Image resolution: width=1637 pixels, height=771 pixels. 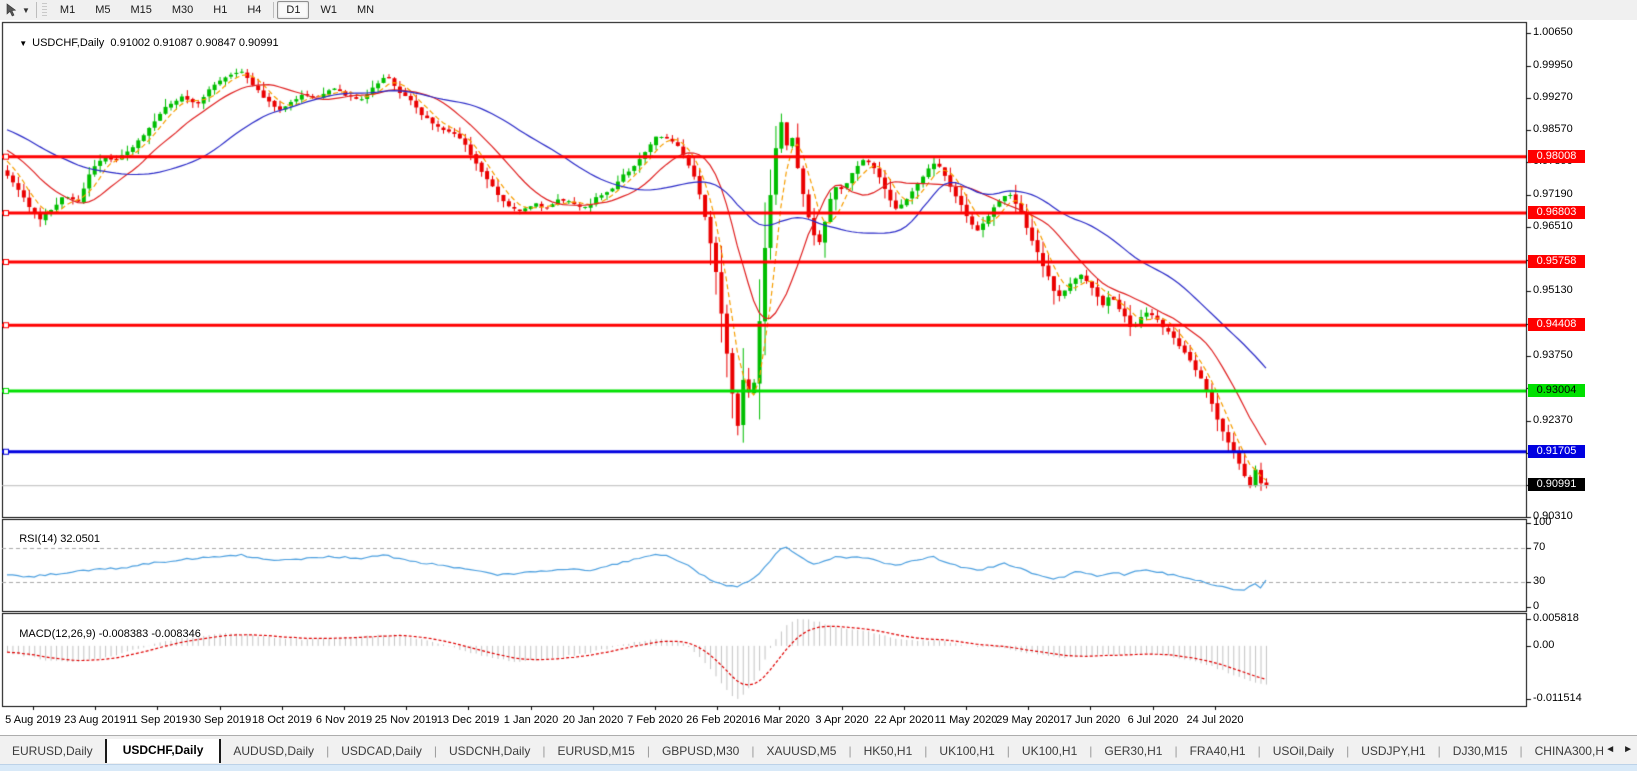 What do you see at coordinates (33, 720) in the screenshot?
I see `date-tick-label: 5 Aug 2019` at bounding box center [33, 720].